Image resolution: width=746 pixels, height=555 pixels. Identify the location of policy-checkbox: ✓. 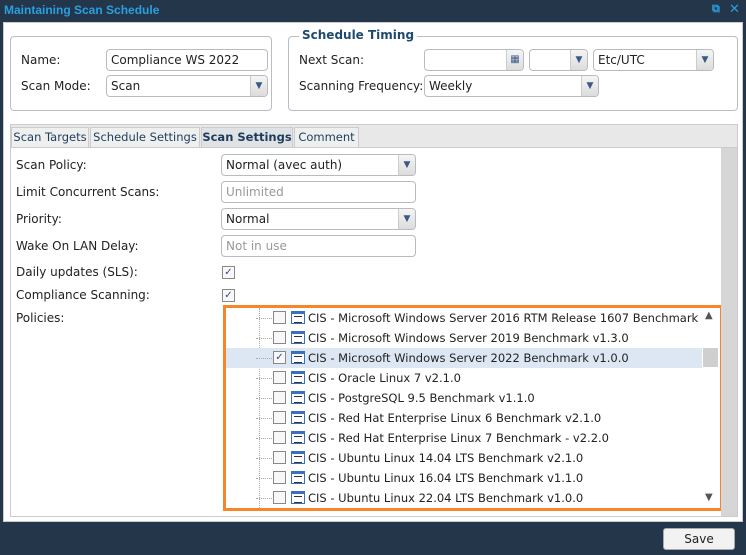
(279, 357).